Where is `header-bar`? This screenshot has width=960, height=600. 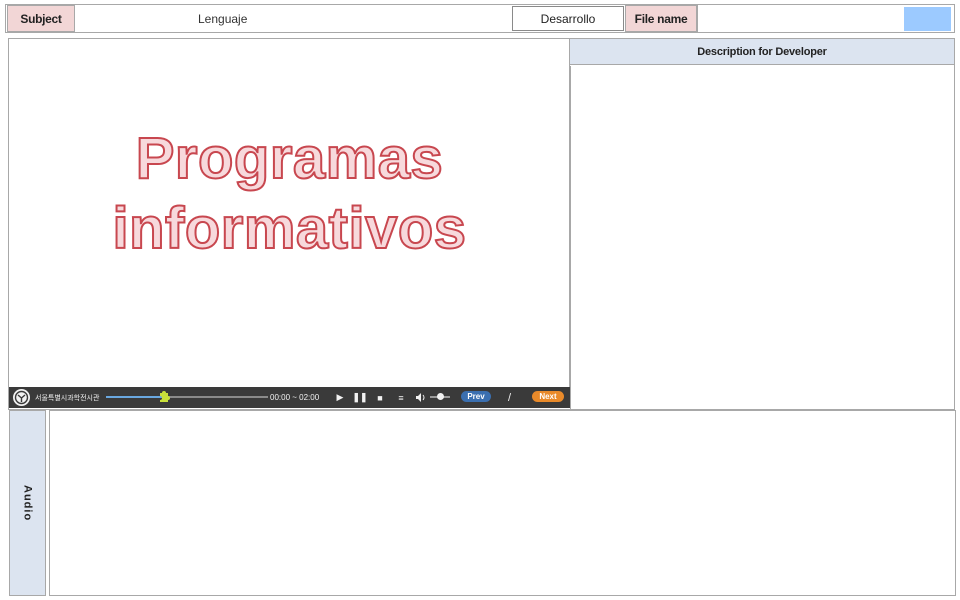
header-bar is located at coordinates (480, 18).